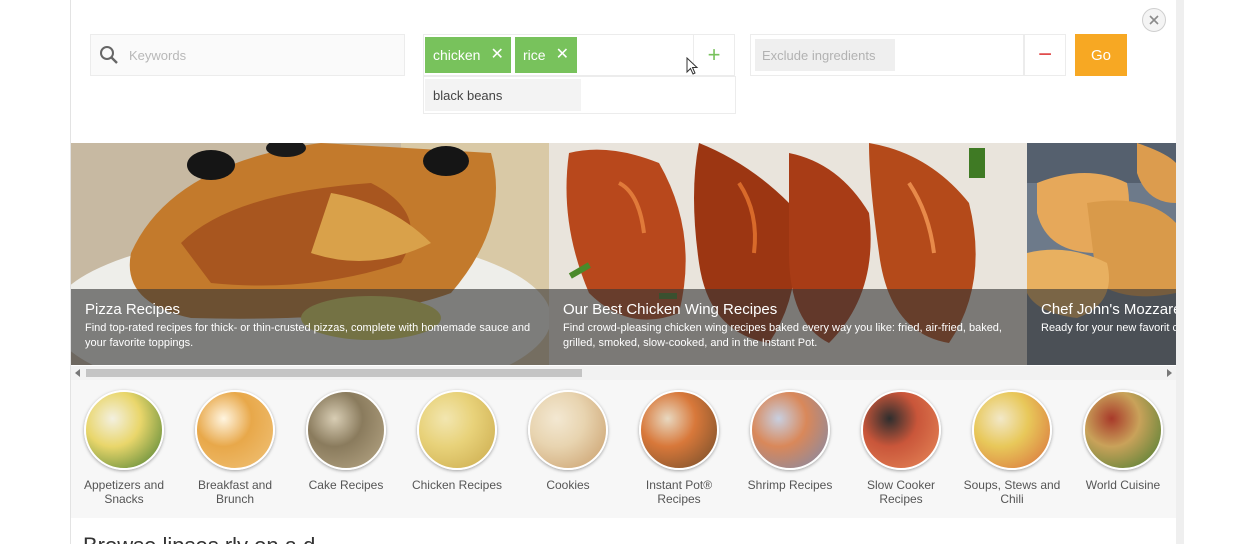 The image size is (1254, 544). I want to click on exclude-input: Exclude ingredients, so click(825, 55).